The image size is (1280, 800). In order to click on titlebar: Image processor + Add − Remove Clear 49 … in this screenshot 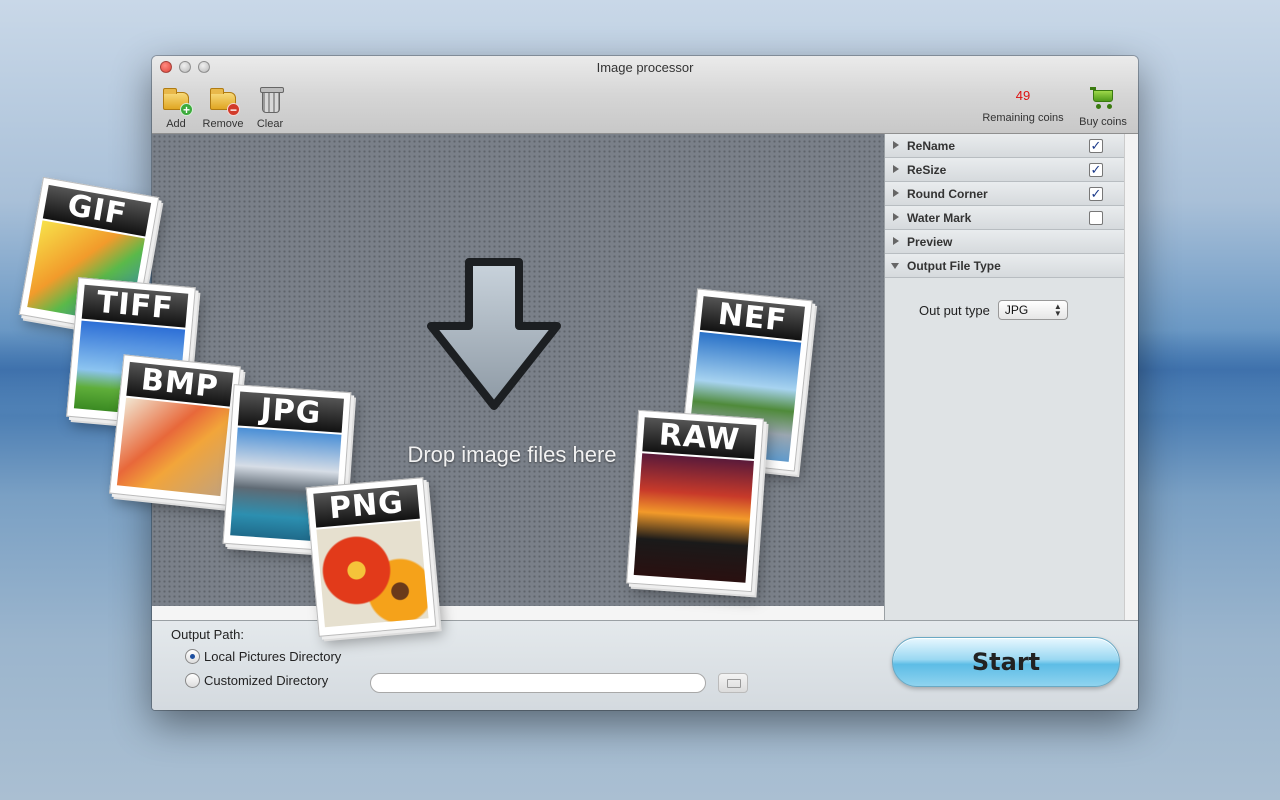, I will do `click(645, 95)`.